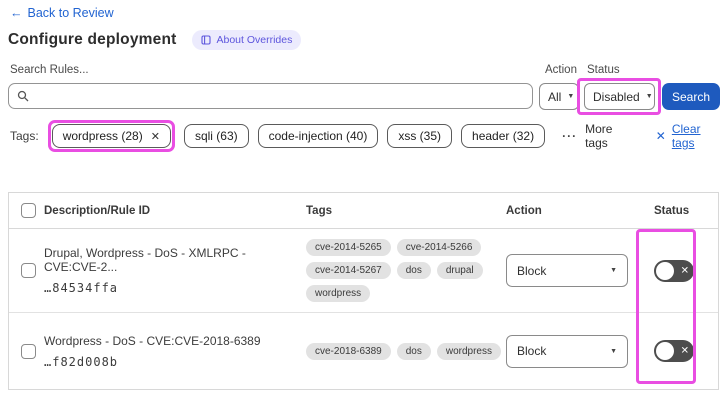 This screenshot has height=406, width=725. Describe the element at coordinates (92, 39) in the screenshot. I see `page-title: Configure deployment` at that location.